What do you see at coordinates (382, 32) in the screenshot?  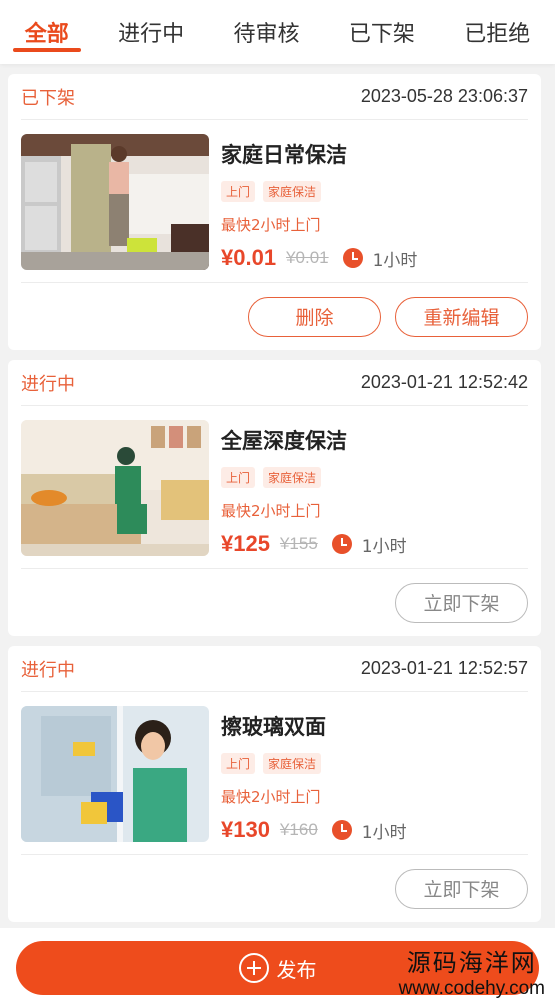 I see `tab-offline: 已下架` at bounding box center [382, 32].